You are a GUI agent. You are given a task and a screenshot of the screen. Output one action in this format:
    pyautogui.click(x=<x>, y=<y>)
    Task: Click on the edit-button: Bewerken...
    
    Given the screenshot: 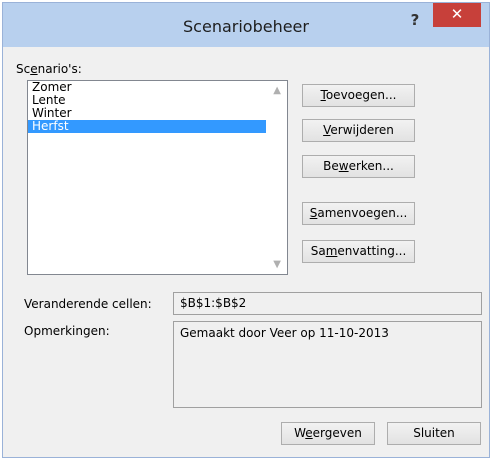 What is the action you would take?
    pyautogui.click(x=358, y=166)
    